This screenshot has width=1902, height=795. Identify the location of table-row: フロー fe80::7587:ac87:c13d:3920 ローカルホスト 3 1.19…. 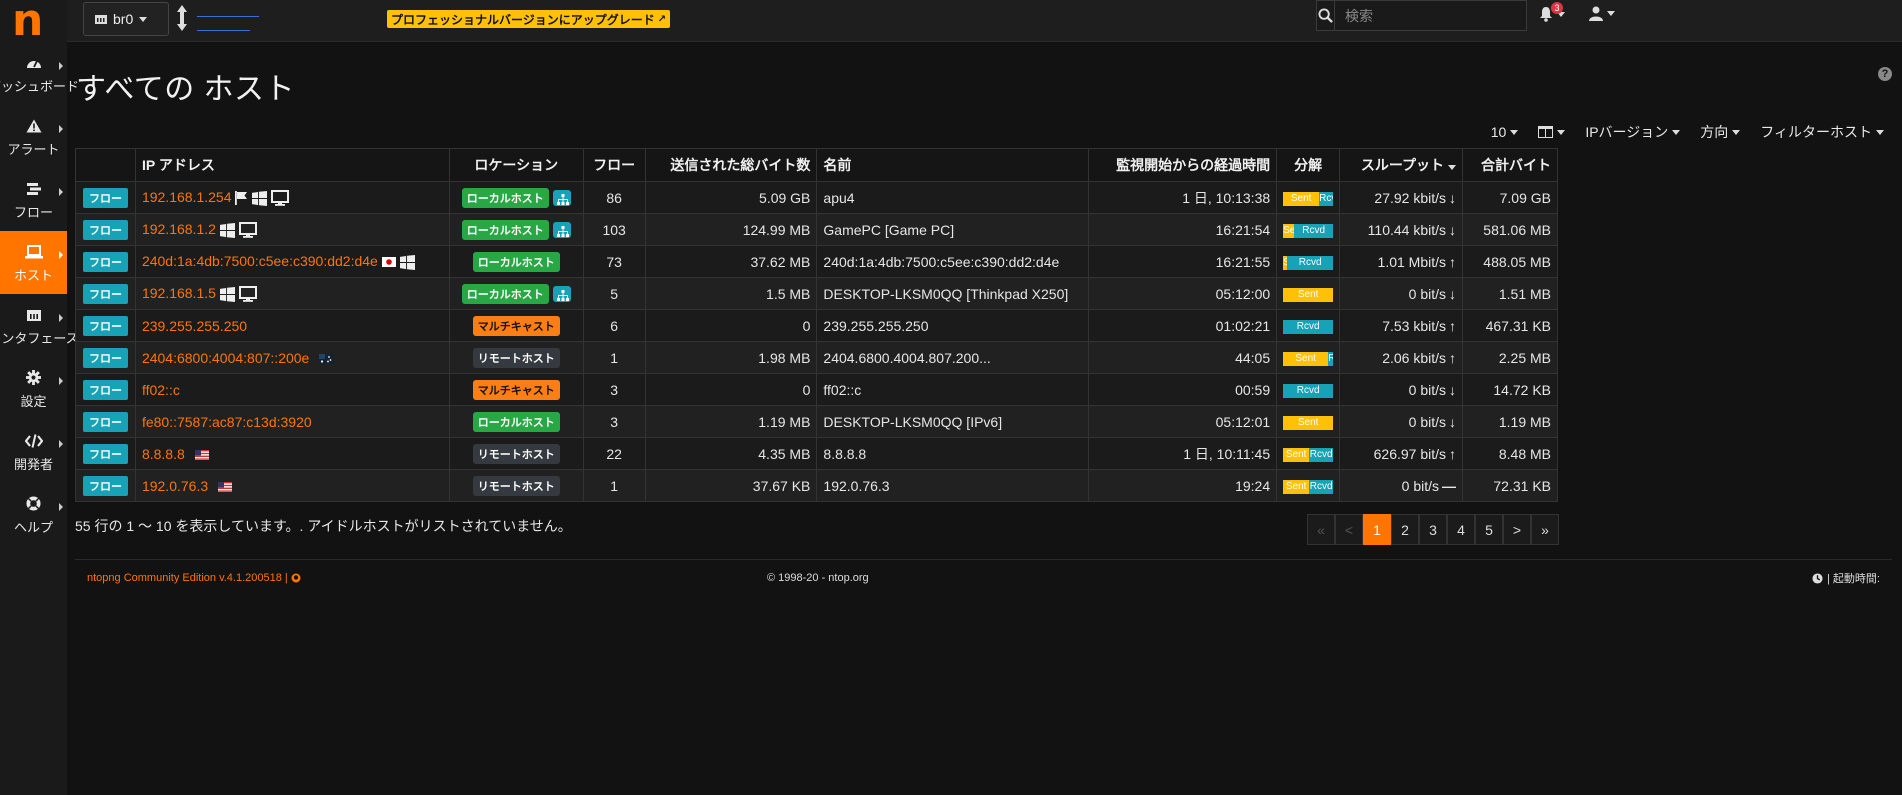
(816, 421).